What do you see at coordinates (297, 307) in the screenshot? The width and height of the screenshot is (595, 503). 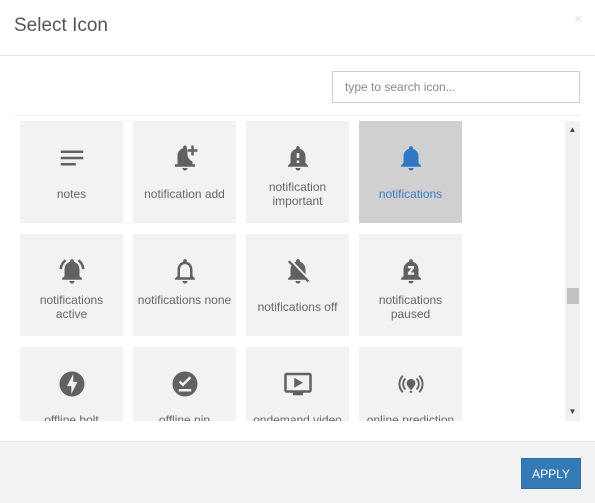 I see `icon-tile-label: notifications off` at bounding box center [297, 307].